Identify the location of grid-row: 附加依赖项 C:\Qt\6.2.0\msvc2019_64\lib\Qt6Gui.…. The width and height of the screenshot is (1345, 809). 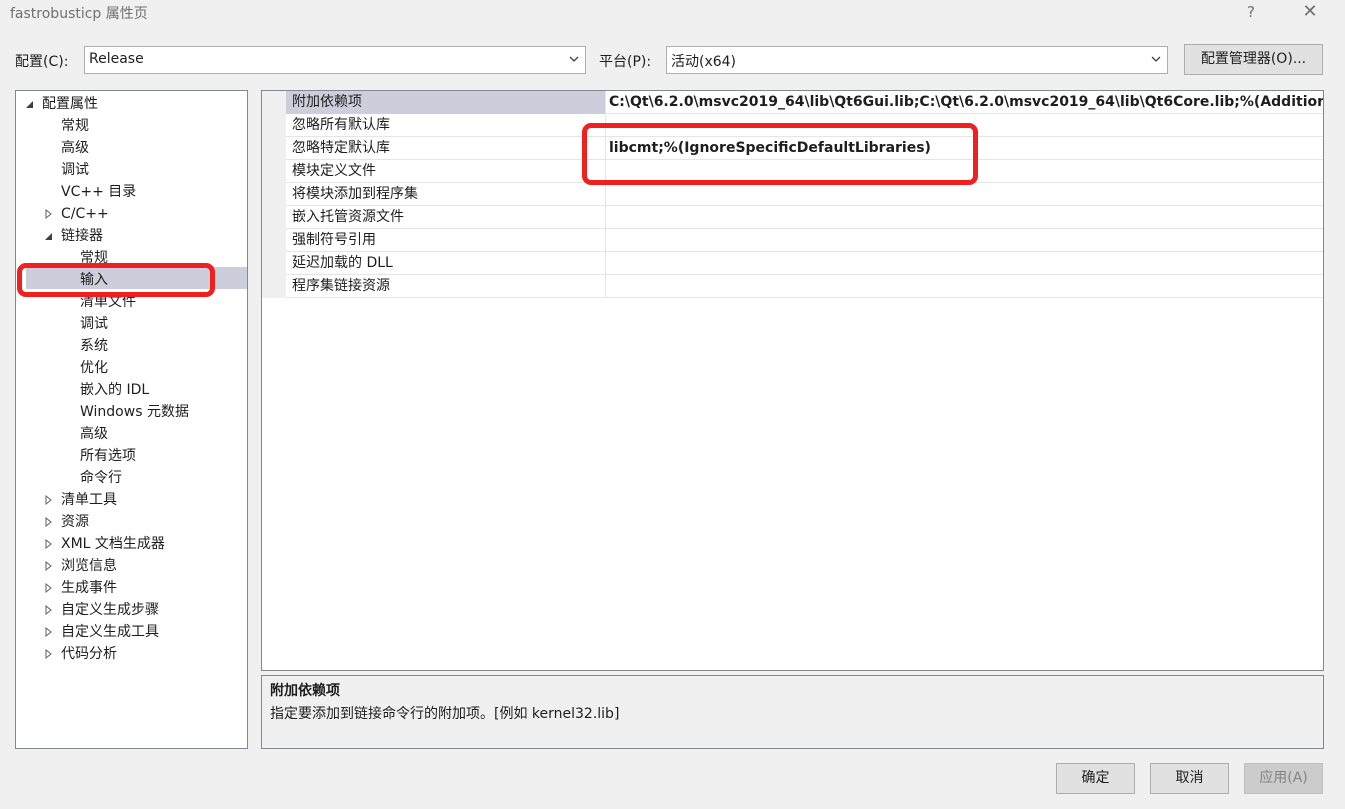
(792, 102).